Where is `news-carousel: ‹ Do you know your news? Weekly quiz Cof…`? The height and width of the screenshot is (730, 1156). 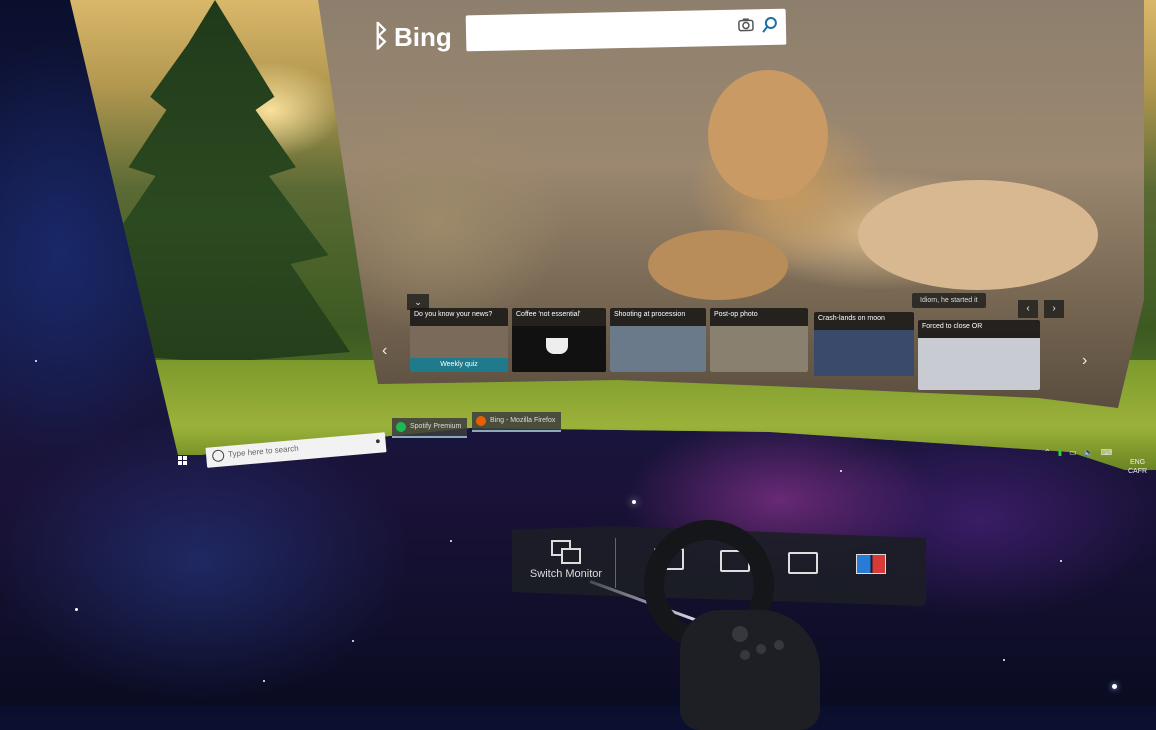 news-carousel: ‹ Do you know your news? Weekly quiz Cof… is located at coordinates (755, 348).